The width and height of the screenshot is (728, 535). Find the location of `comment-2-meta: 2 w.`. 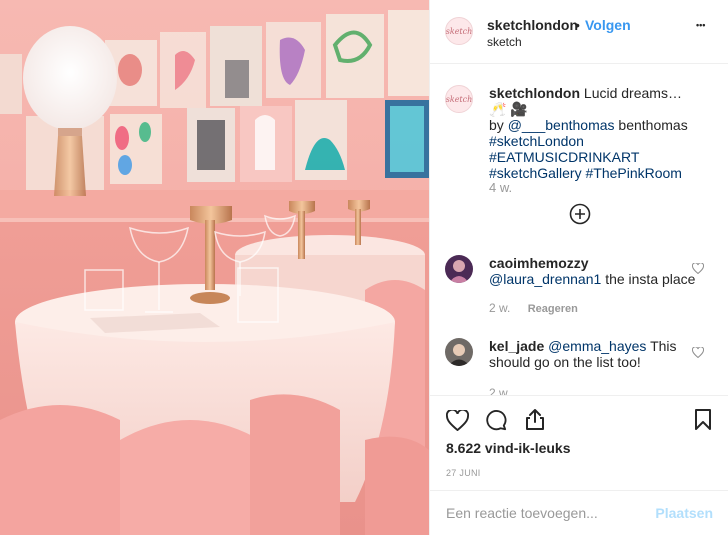

comment-2-meta: 2 w. is located at coordinates (499, 390).